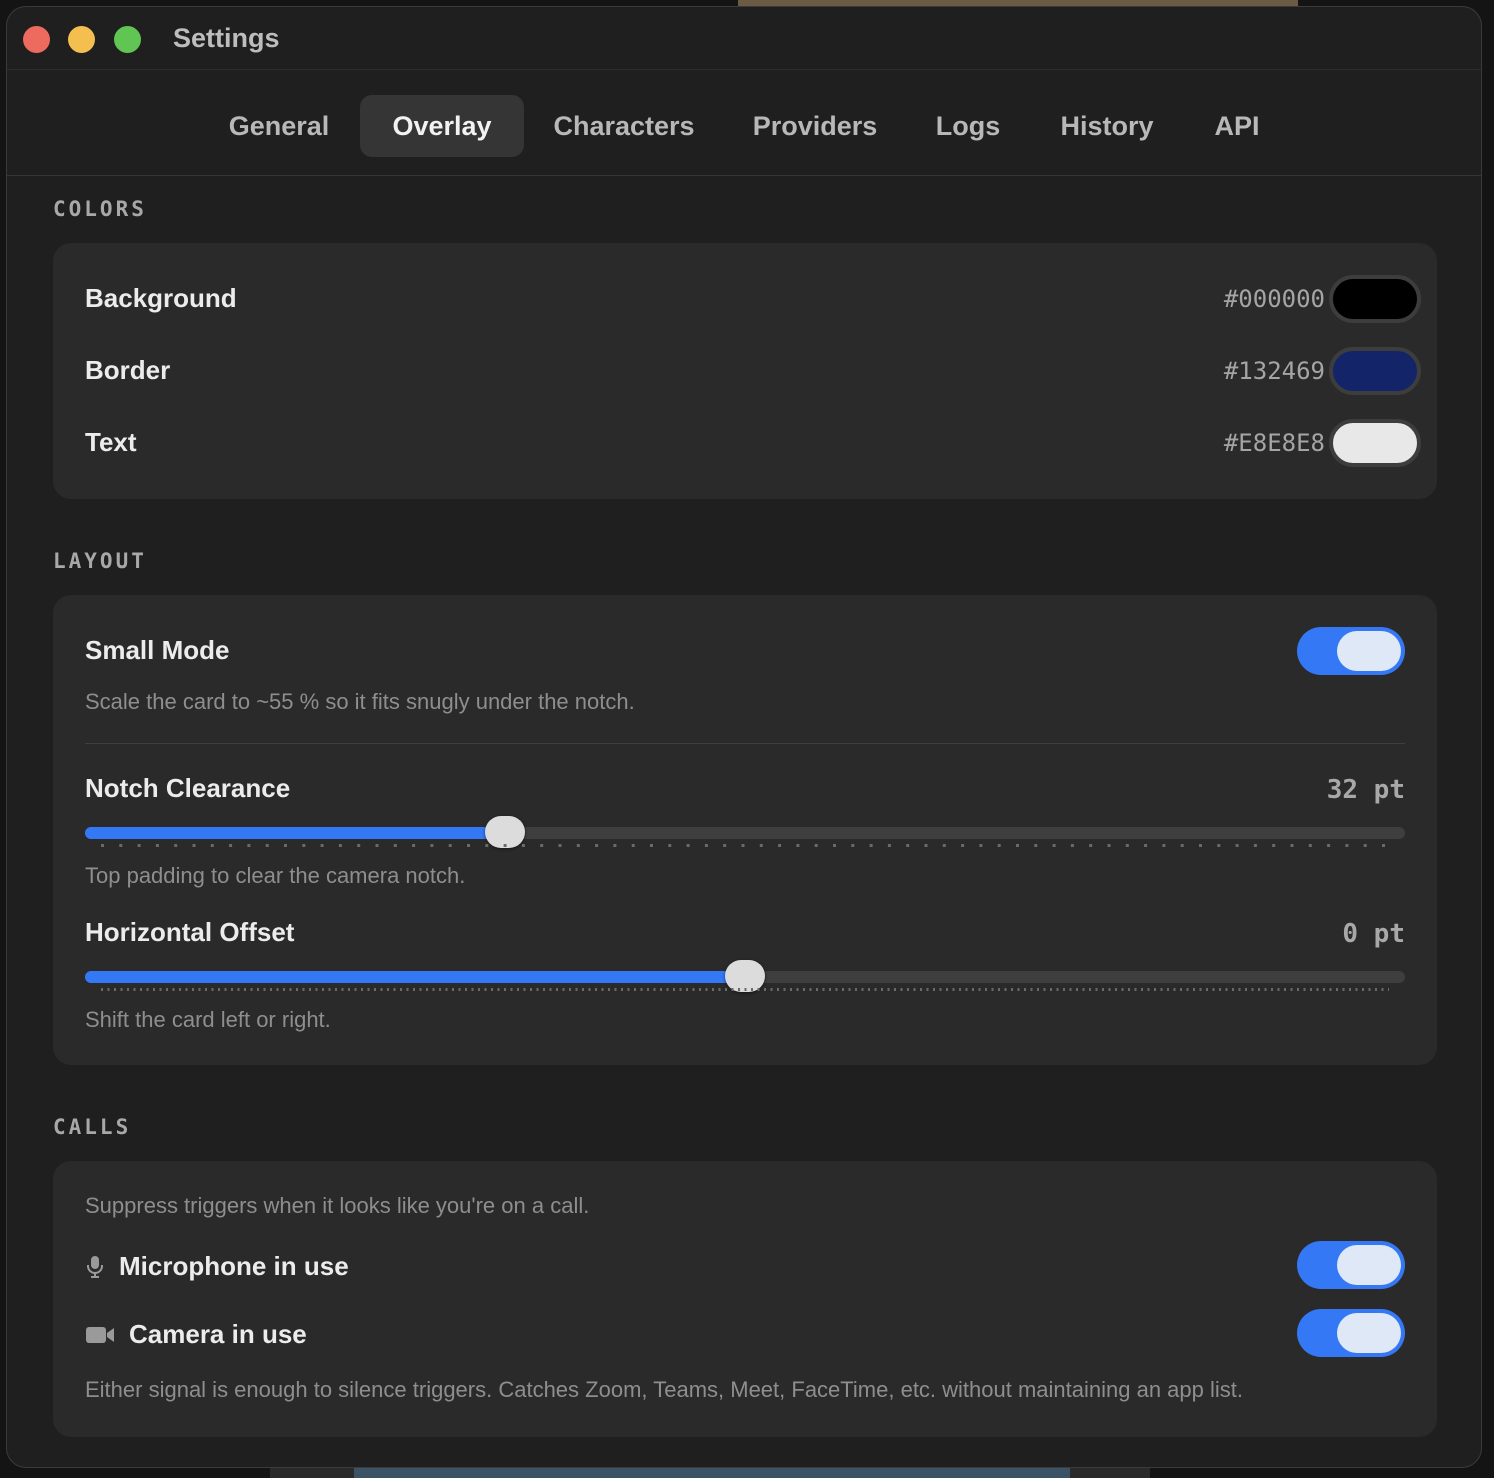 The image size is (1494, 1478). Describe the element at coordinates (208, 1019) in the screenshot. I see `horizontal-offset-description: Shift the card left or right.` at that location.